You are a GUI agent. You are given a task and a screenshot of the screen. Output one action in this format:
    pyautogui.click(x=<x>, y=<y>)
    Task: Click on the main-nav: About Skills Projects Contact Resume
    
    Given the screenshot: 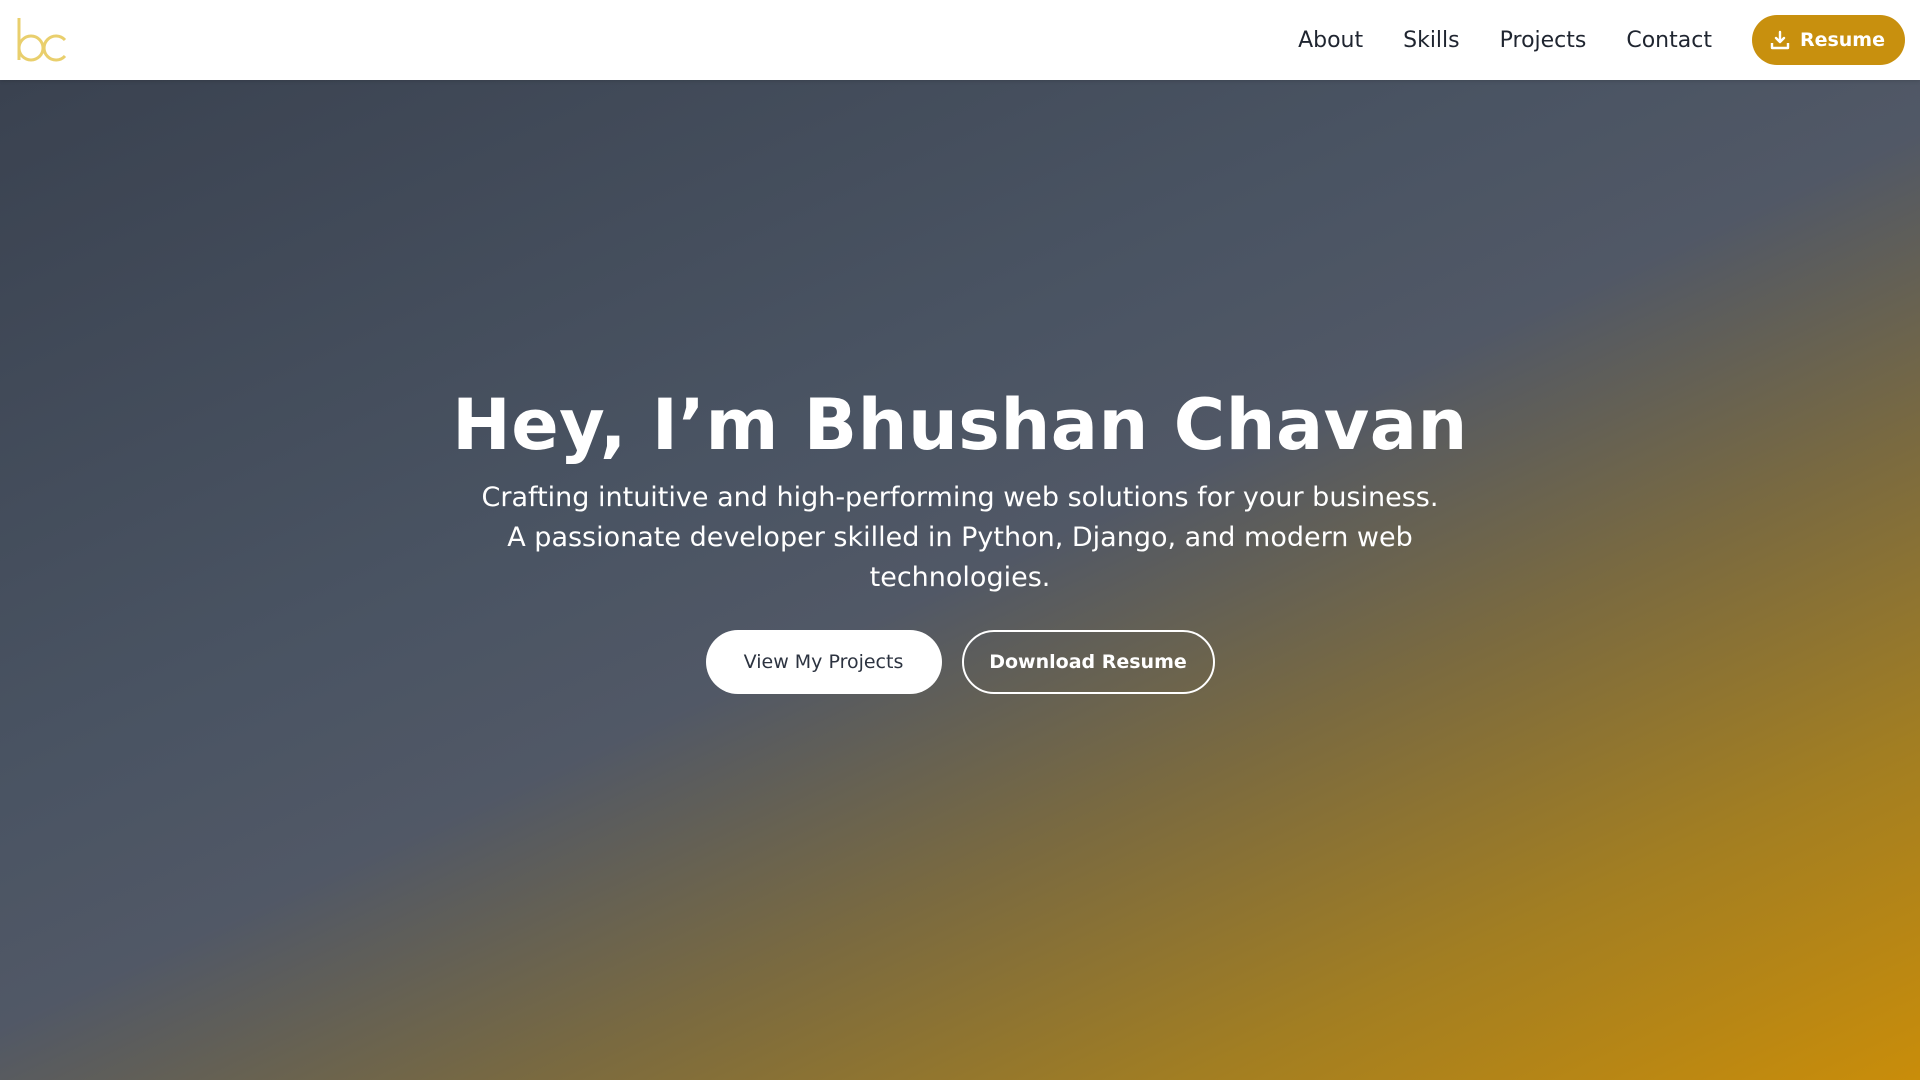 What is the action you would take?
    pyautogui.click(x=1601, y=40)
    